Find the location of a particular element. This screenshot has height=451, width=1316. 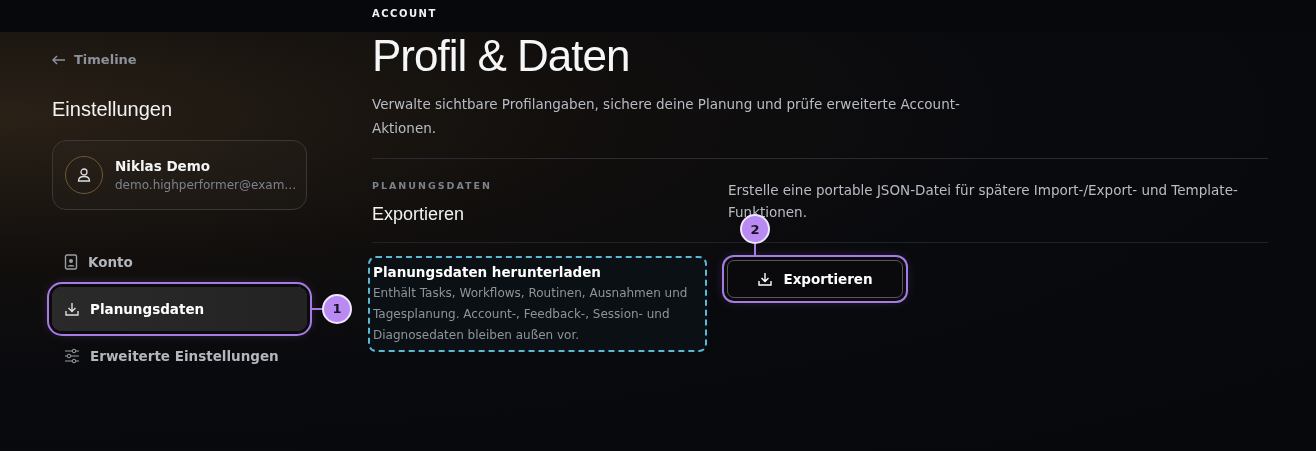

nav-item: Erweiterte Einstellungen is located at coordinates (179, 355).